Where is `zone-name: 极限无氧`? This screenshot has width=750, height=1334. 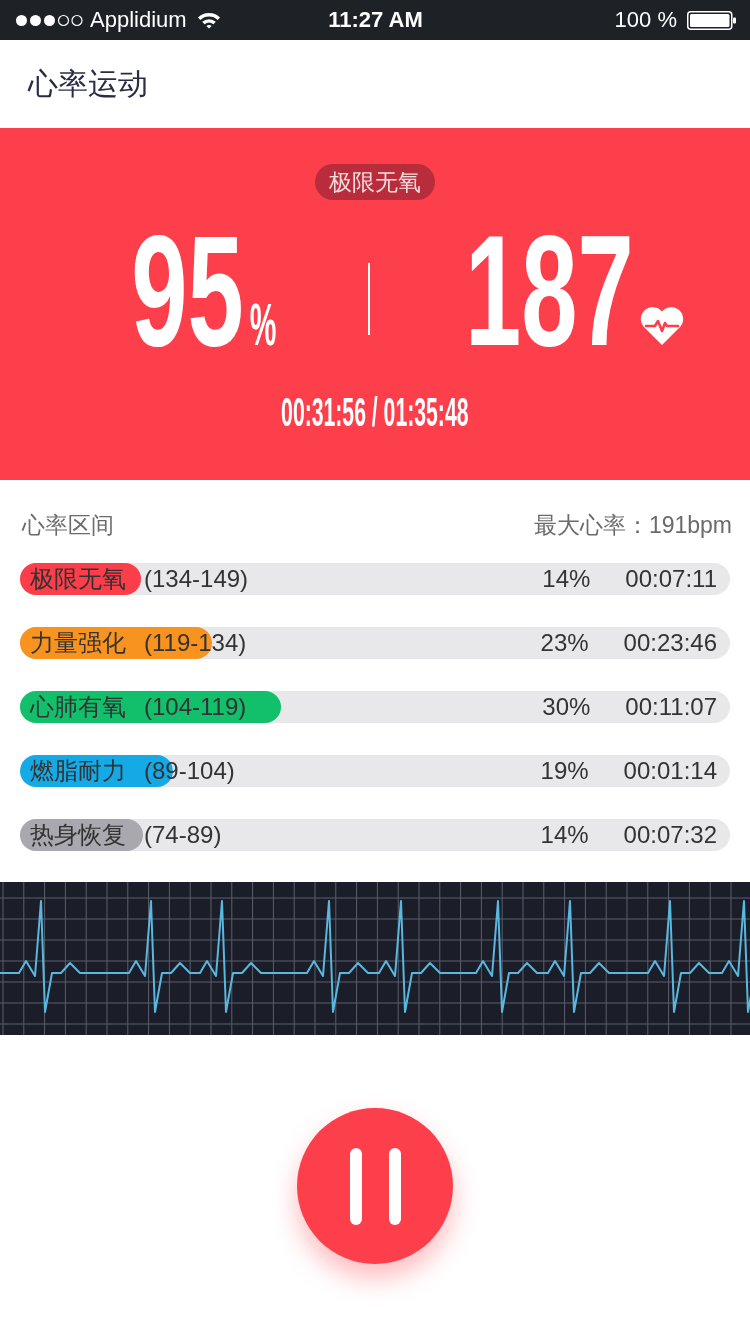
zone-name: 极限无氧 is located at coordinates (78, 579).